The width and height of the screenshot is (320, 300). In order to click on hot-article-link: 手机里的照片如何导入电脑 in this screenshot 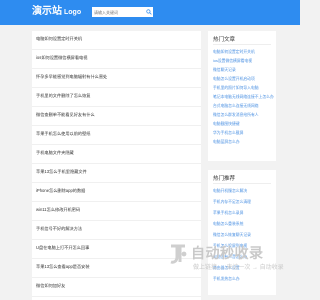, I will do `click(236, 88)`.